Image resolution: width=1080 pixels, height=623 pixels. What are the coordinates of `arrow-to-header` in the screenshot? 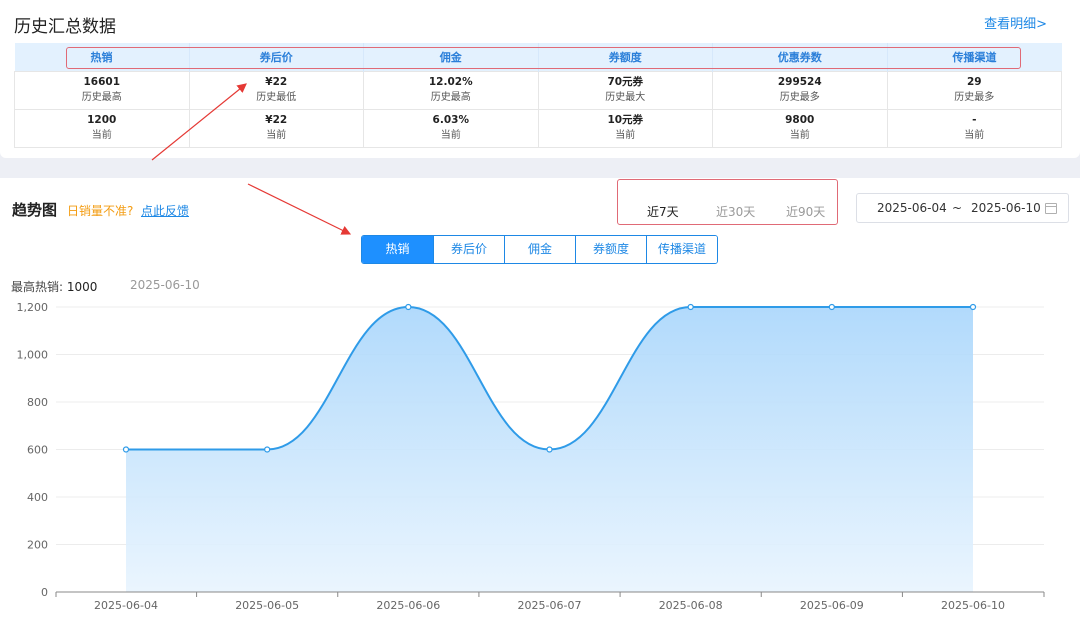 It's located at (199, 122).